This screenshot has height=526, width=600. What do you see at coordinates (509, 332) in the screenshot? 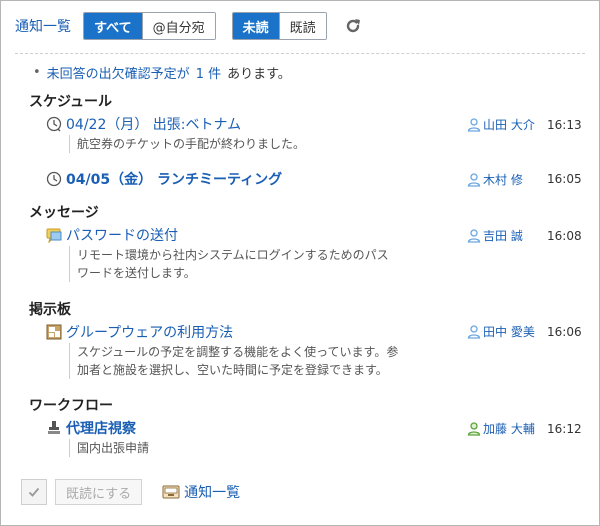
I see `user-name: 田中 愛美` at bounding box center [509, 332].